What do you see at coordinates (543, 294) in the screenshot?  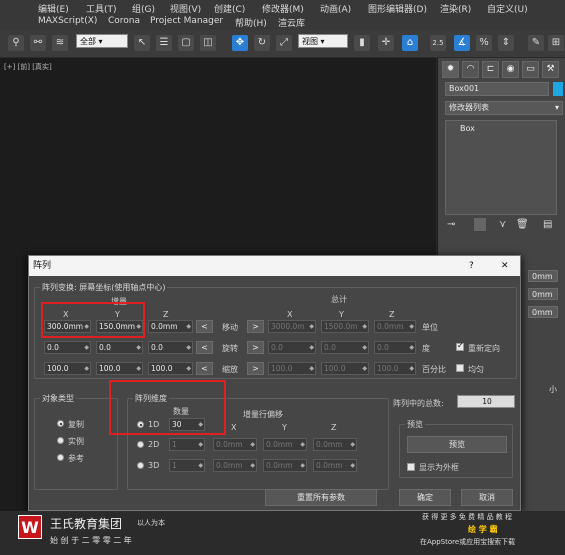 I see `side-spinner-2: 0mm` at bounding box center [543, 294].